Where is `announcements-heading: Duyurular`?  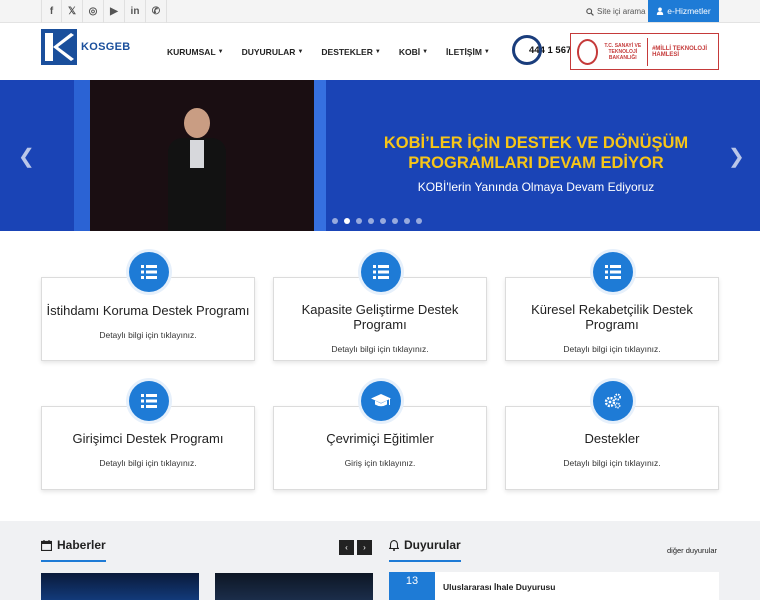
announcements-heading: Duyurular is located at coordinates (425, 545).